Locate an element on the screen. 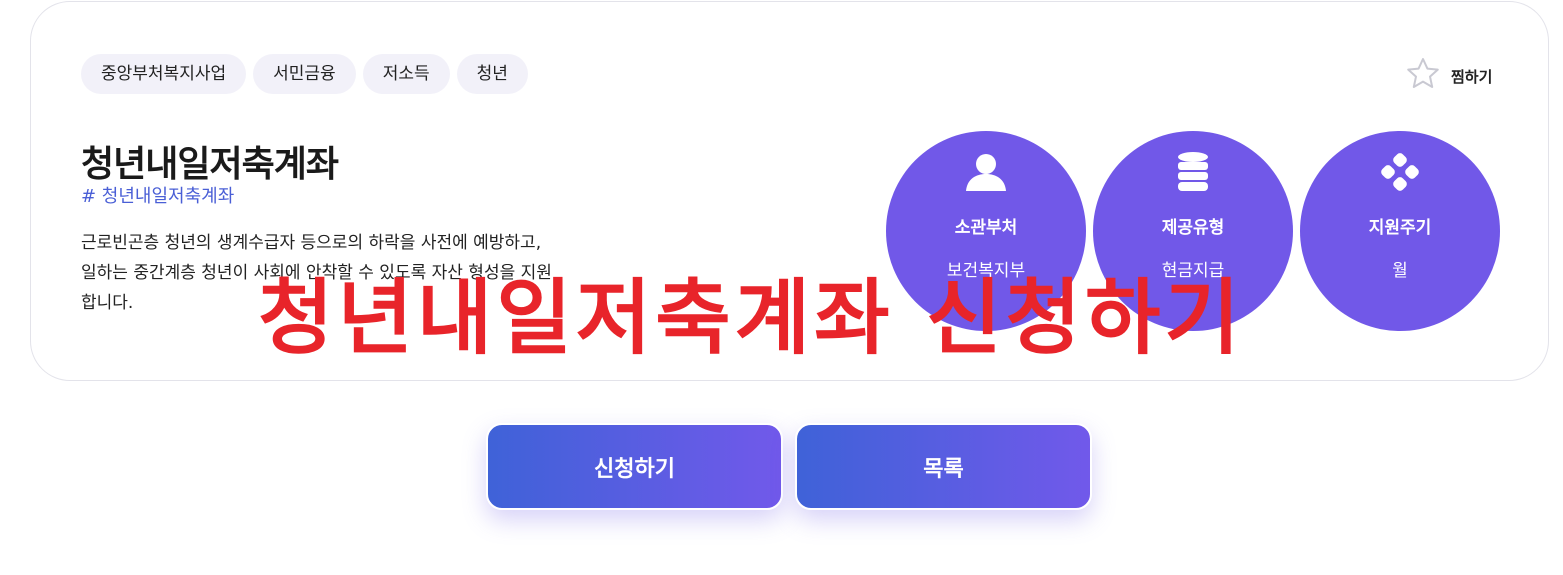 The image size is (1563, 575). tag: 서민금융 is located at coordinates (304, 74).